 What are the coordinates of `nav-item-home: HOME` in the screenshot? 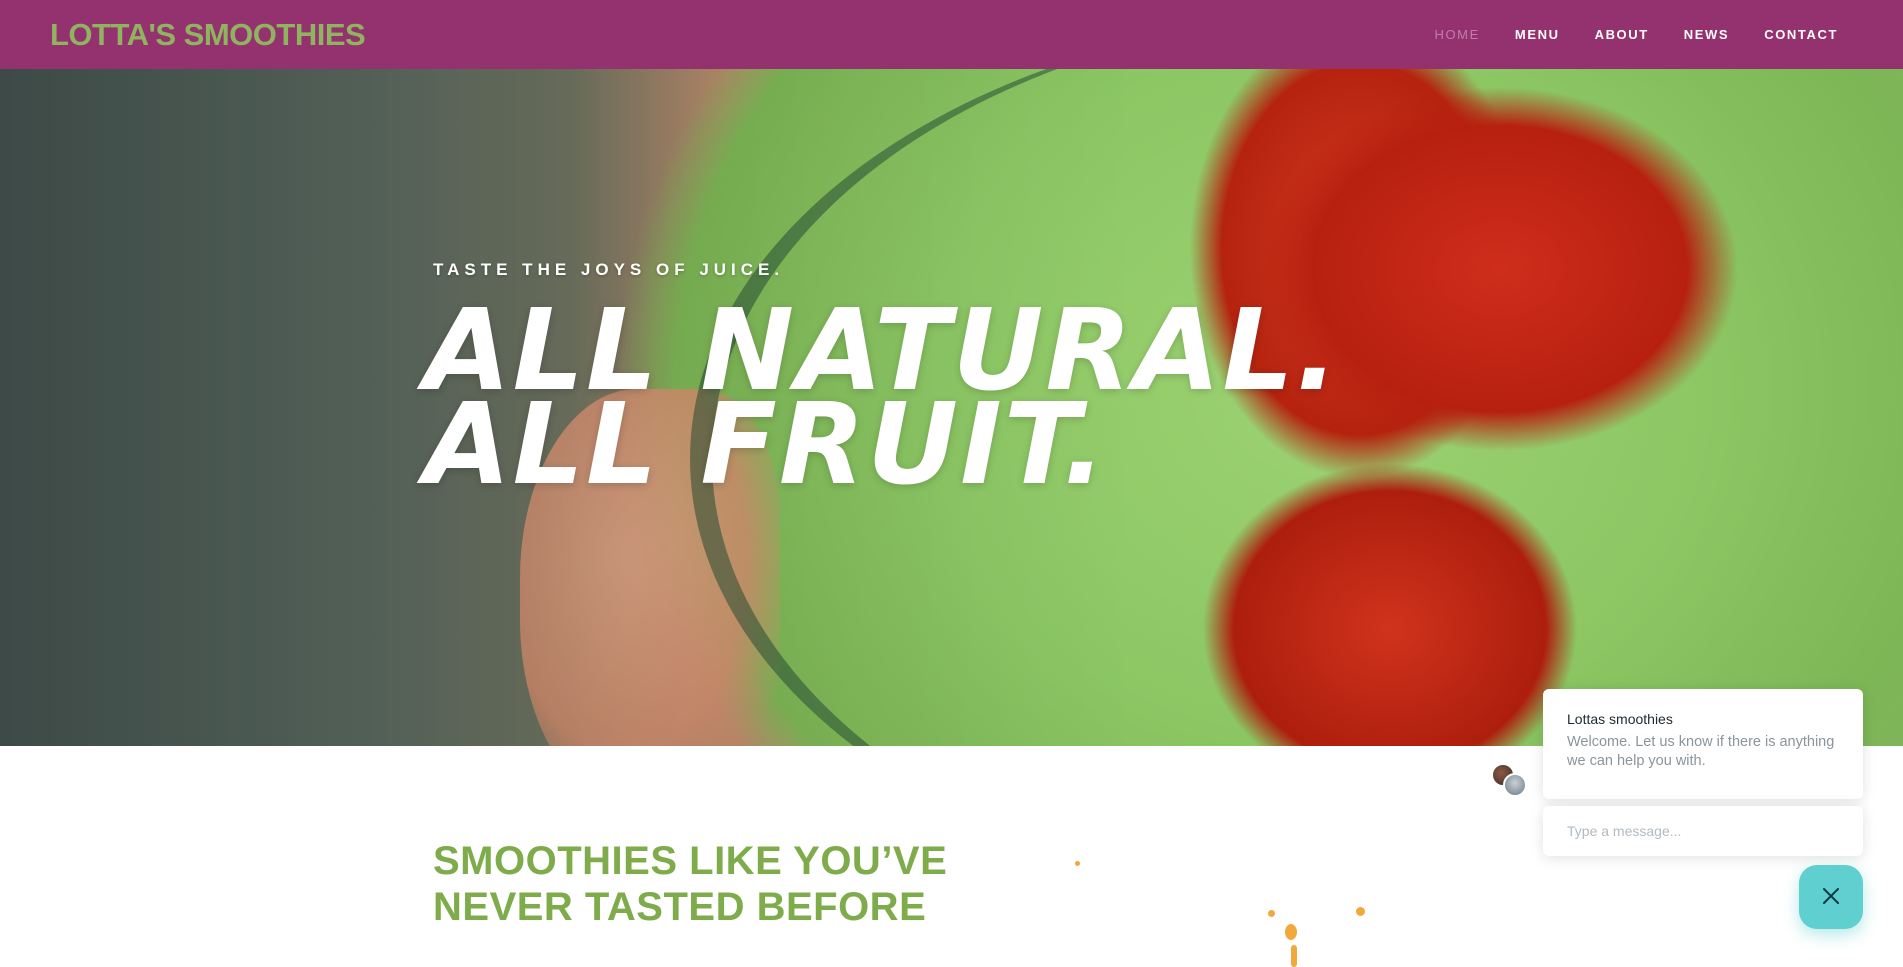 It's located at (1456, 34).